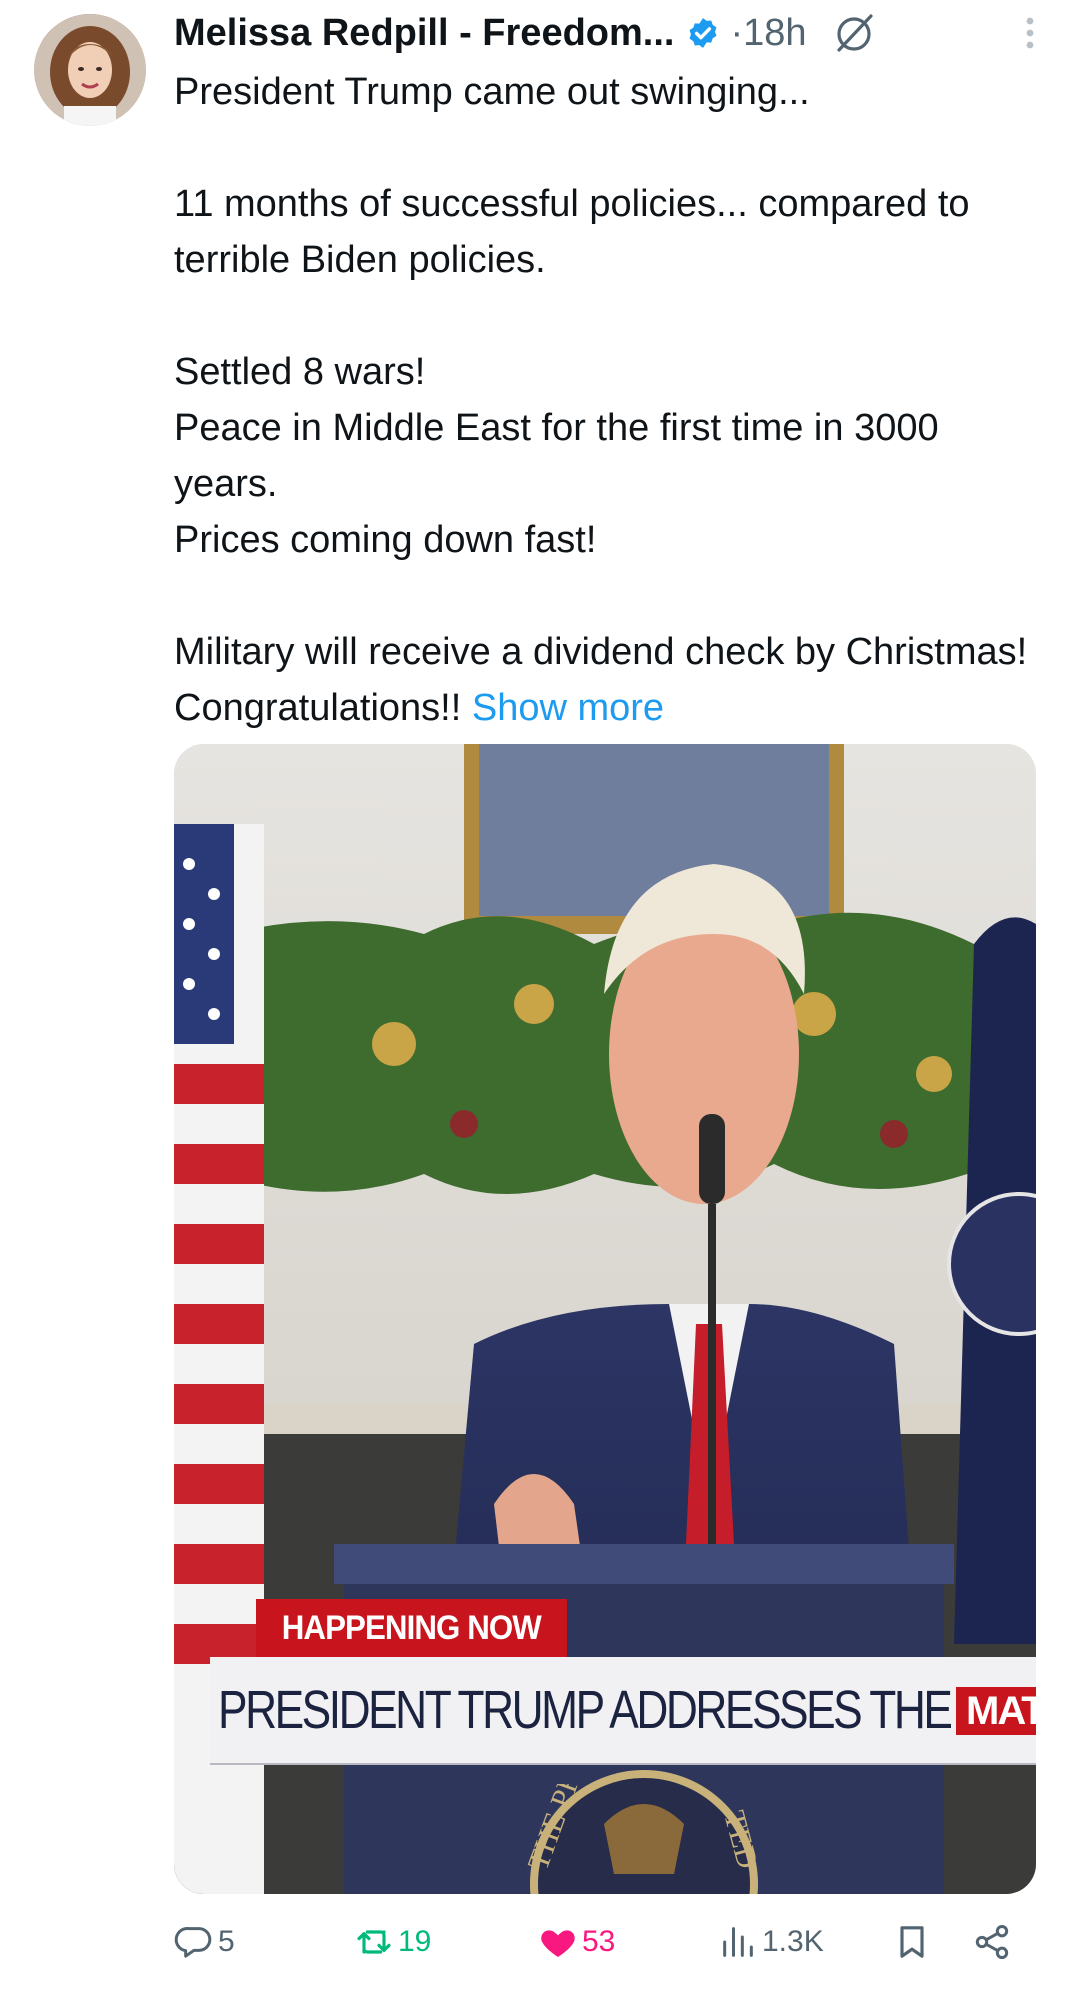 The image size is (1080, 2008). What do you see at coordinates (226, 1941) in the screenshot?
I see `reply-count: 5` at bounding box center [226, 1941].